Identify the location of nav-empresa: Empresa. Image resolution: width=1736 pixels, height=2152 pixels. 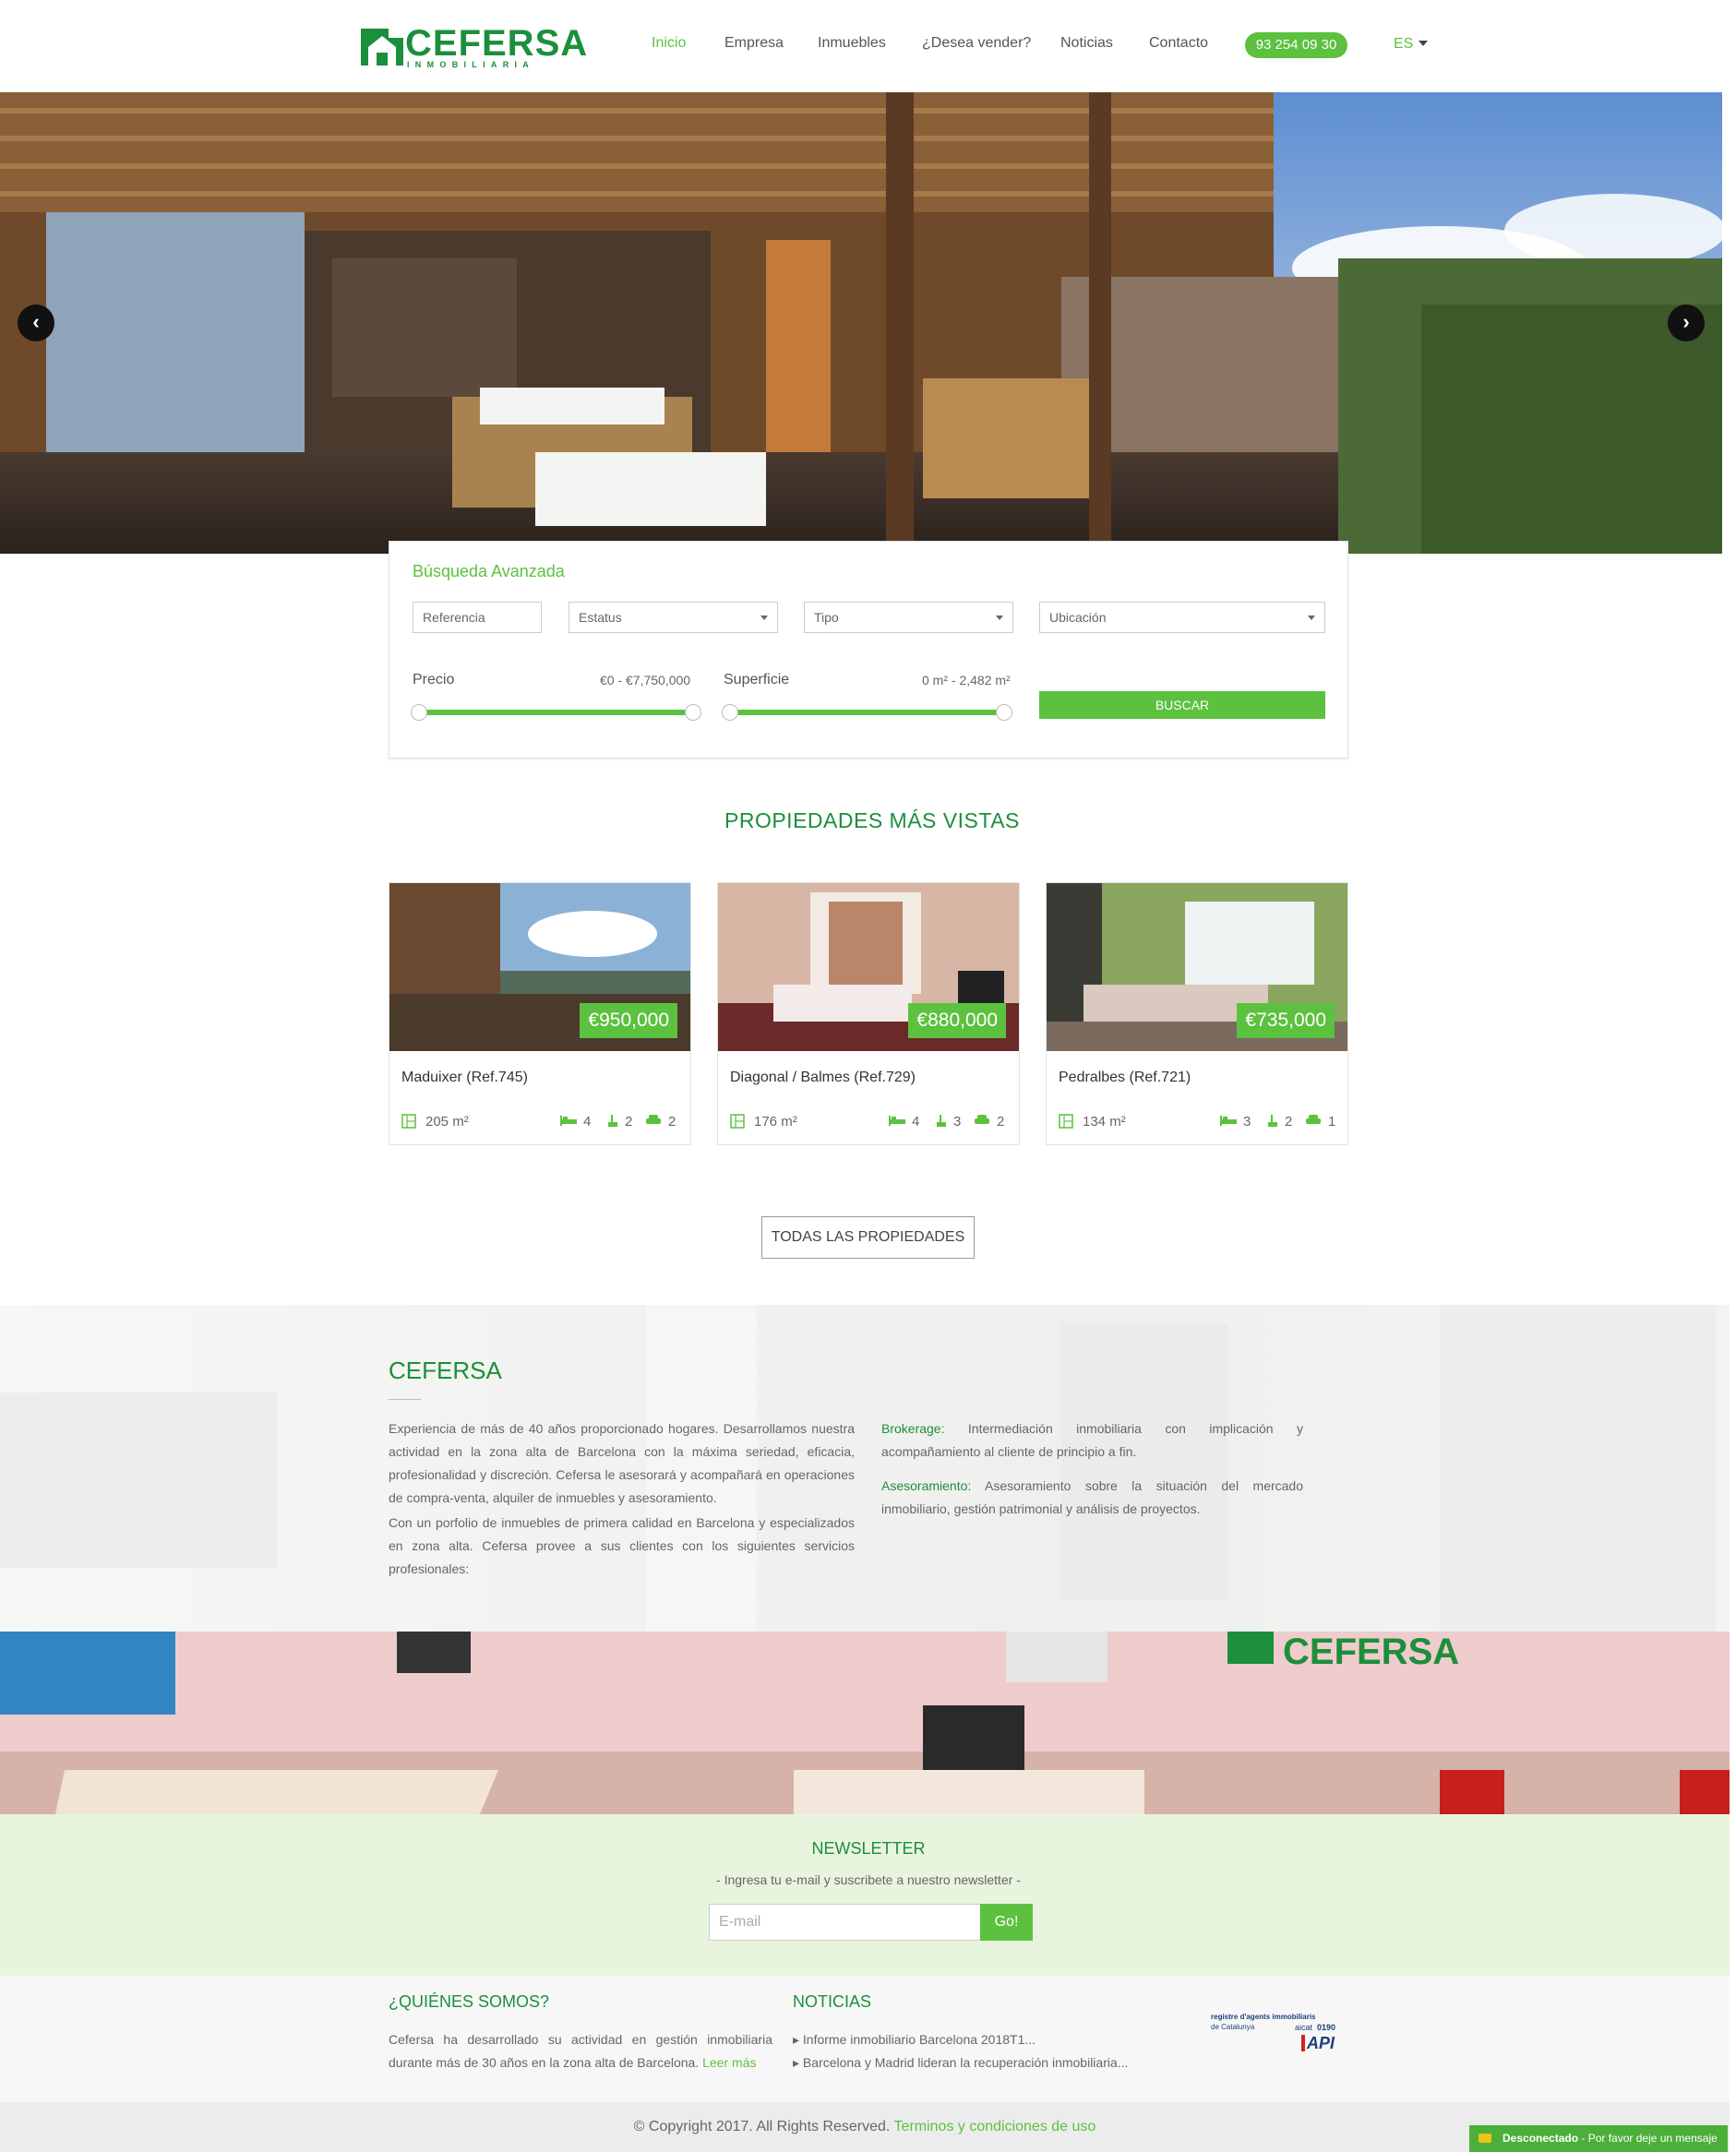
(754, 43).